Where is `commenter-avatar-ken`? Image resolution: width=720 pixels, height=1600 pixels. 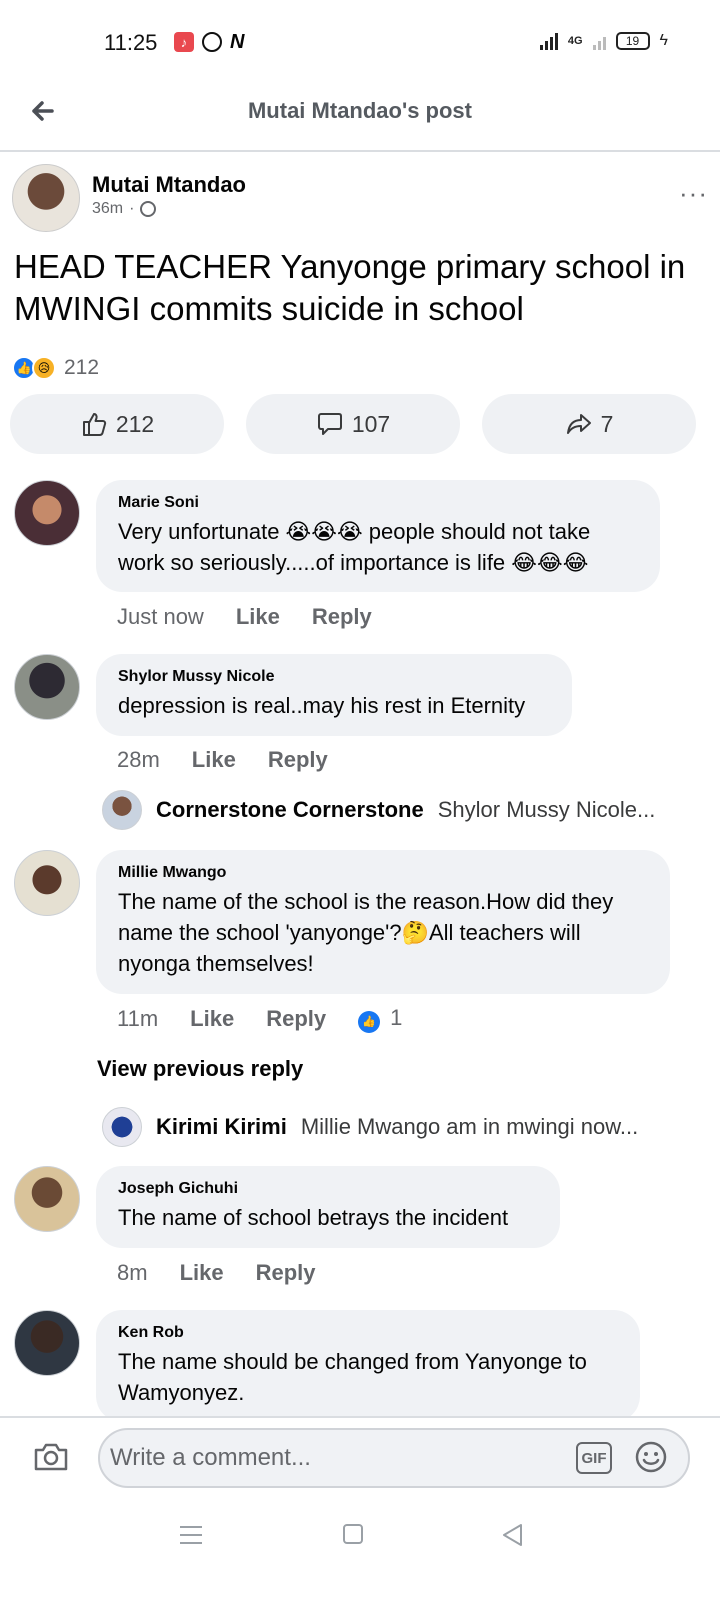 commenter-avatar-ken is located at coordinates (47, 1343).